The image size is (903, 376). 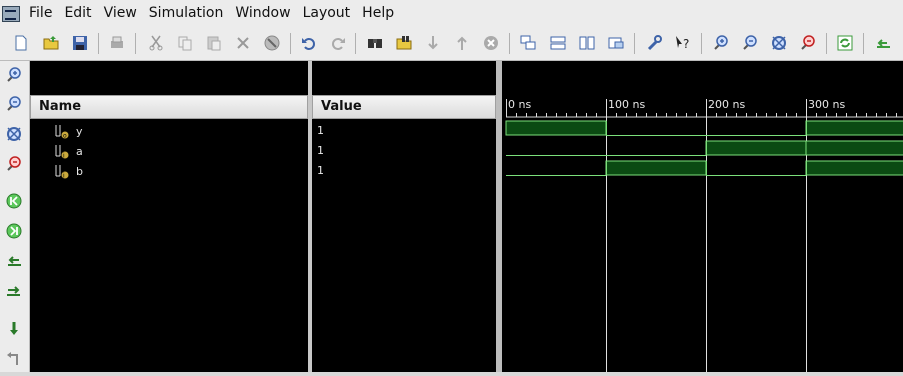 I want to click on context-help-icon: ?, so click(x=683, y=43).